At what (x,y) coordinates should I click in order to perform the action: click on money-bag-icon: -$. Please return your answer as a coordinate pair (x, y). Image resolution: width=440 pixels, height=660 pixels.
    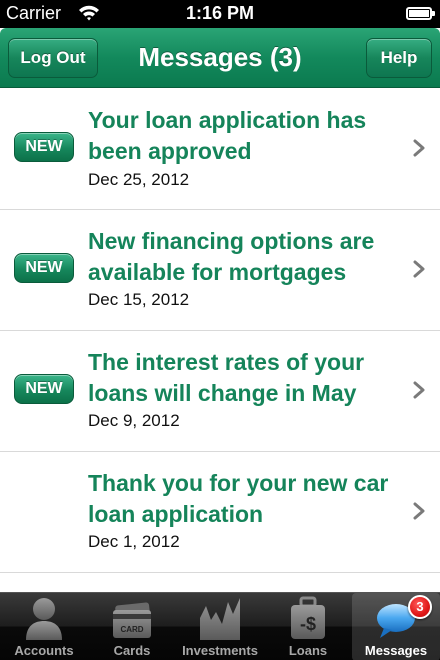
    Looking at the image, I should click on (308, 617).